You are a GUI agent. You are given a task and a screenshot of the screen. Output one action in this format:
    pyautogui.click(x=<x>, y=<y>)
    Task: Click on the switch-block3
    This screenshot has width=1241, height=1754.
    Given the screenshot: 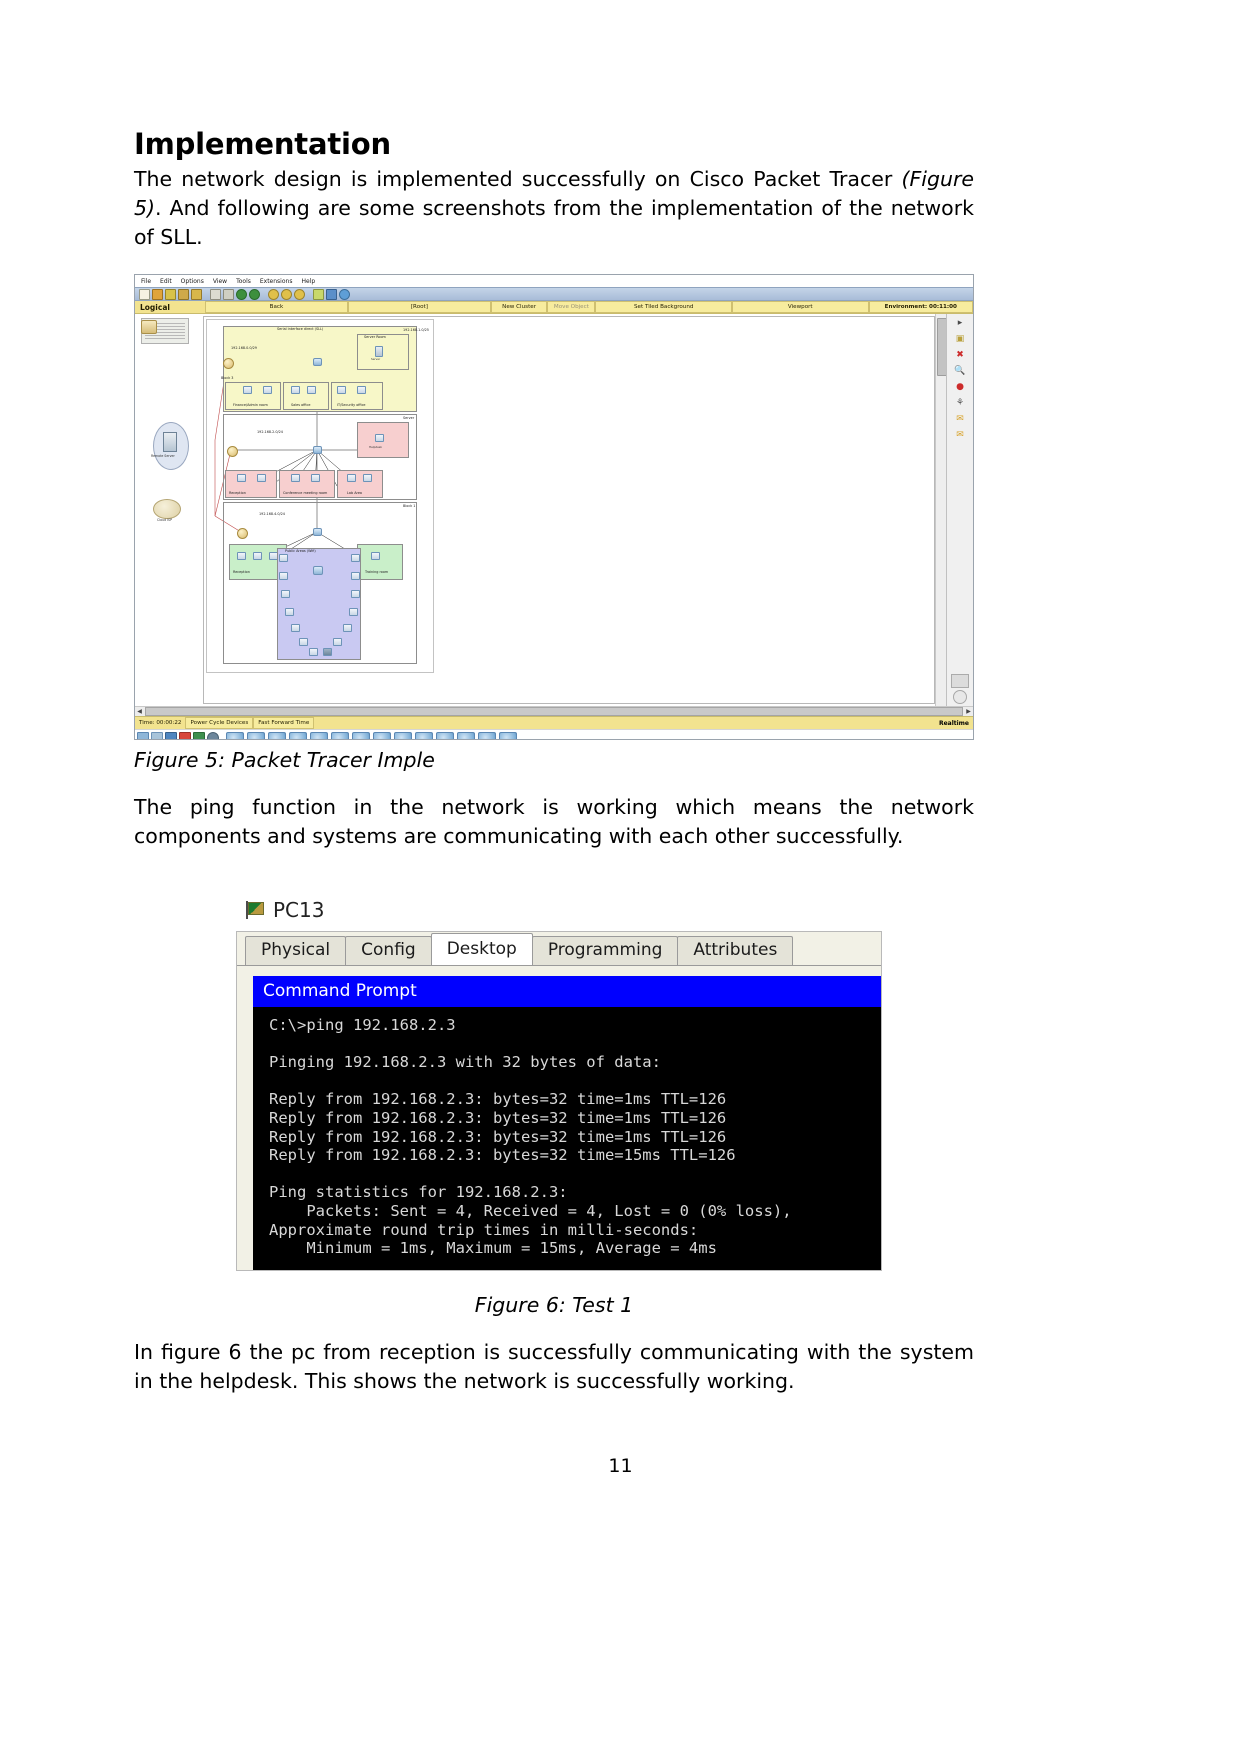 What is the action you would take?
    pyautogui.click(x=317, y=532)
    